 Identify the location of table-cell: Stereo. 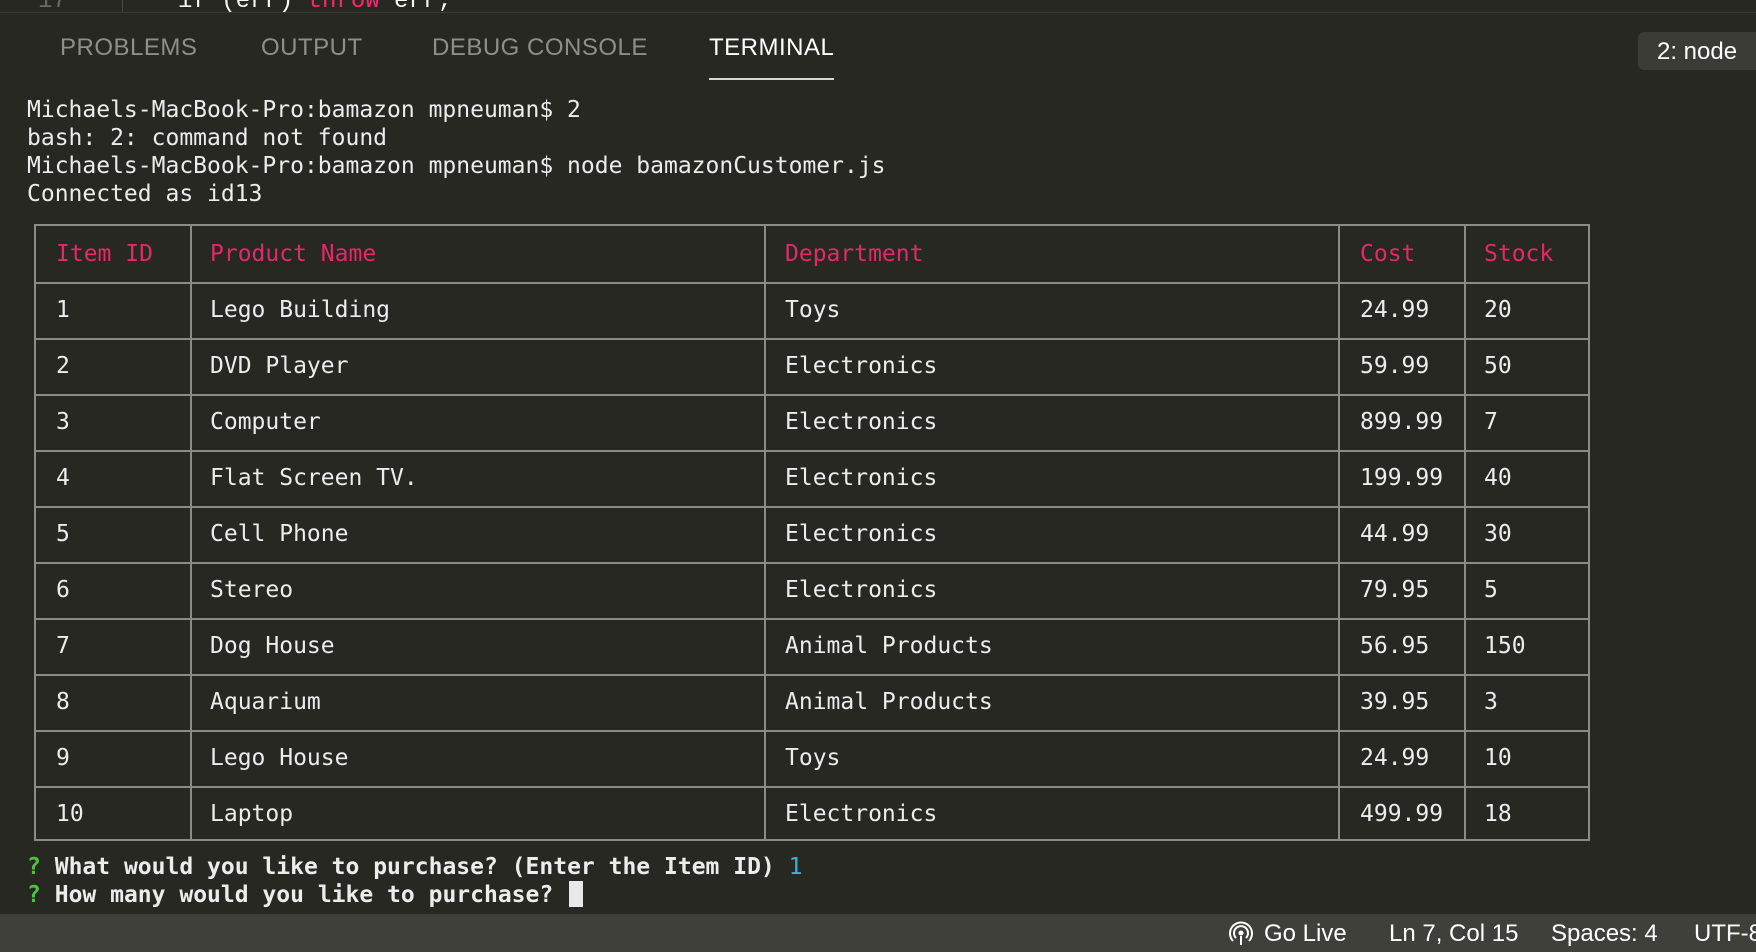
(252, 590).